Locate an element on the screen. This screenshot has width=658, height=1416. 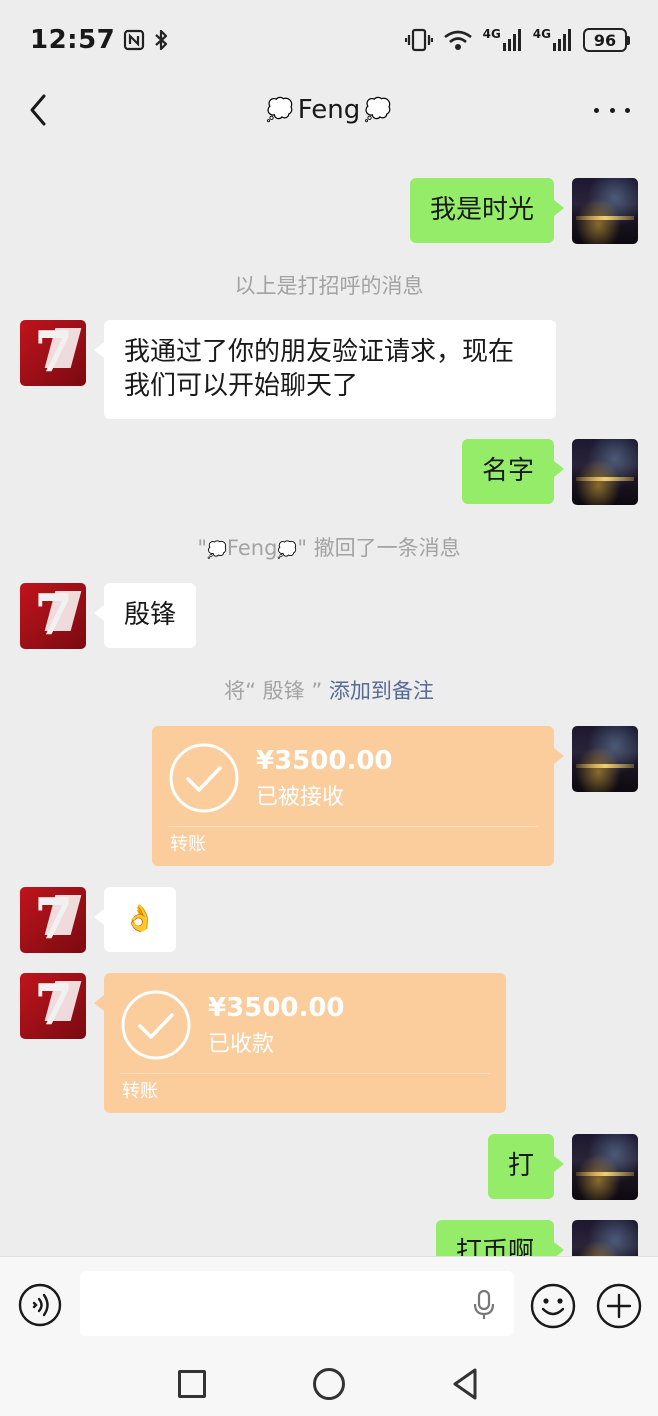
message-bubble: 👌 is located at coordinates (135, 919).